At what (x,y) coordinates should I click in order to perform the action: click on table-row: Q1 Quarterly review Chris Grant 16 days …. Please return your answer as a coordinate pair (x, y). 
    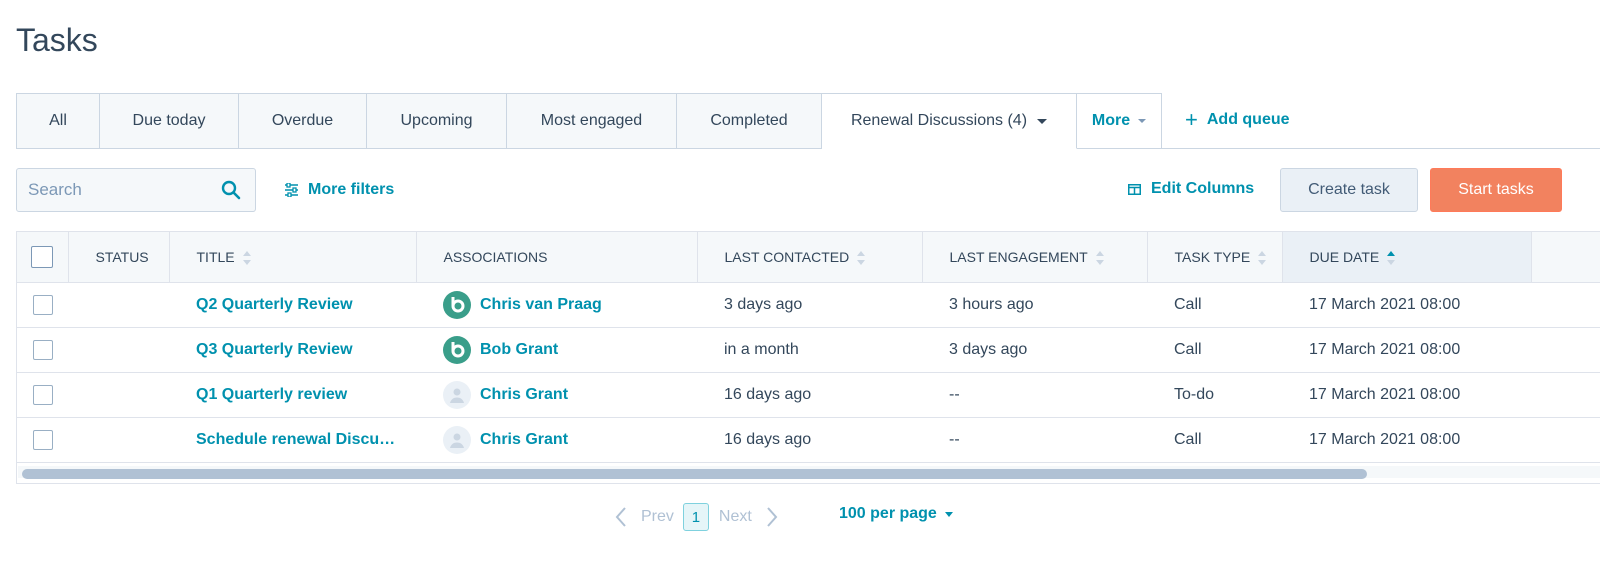
    Looking at the image, I should click on (808, 395).